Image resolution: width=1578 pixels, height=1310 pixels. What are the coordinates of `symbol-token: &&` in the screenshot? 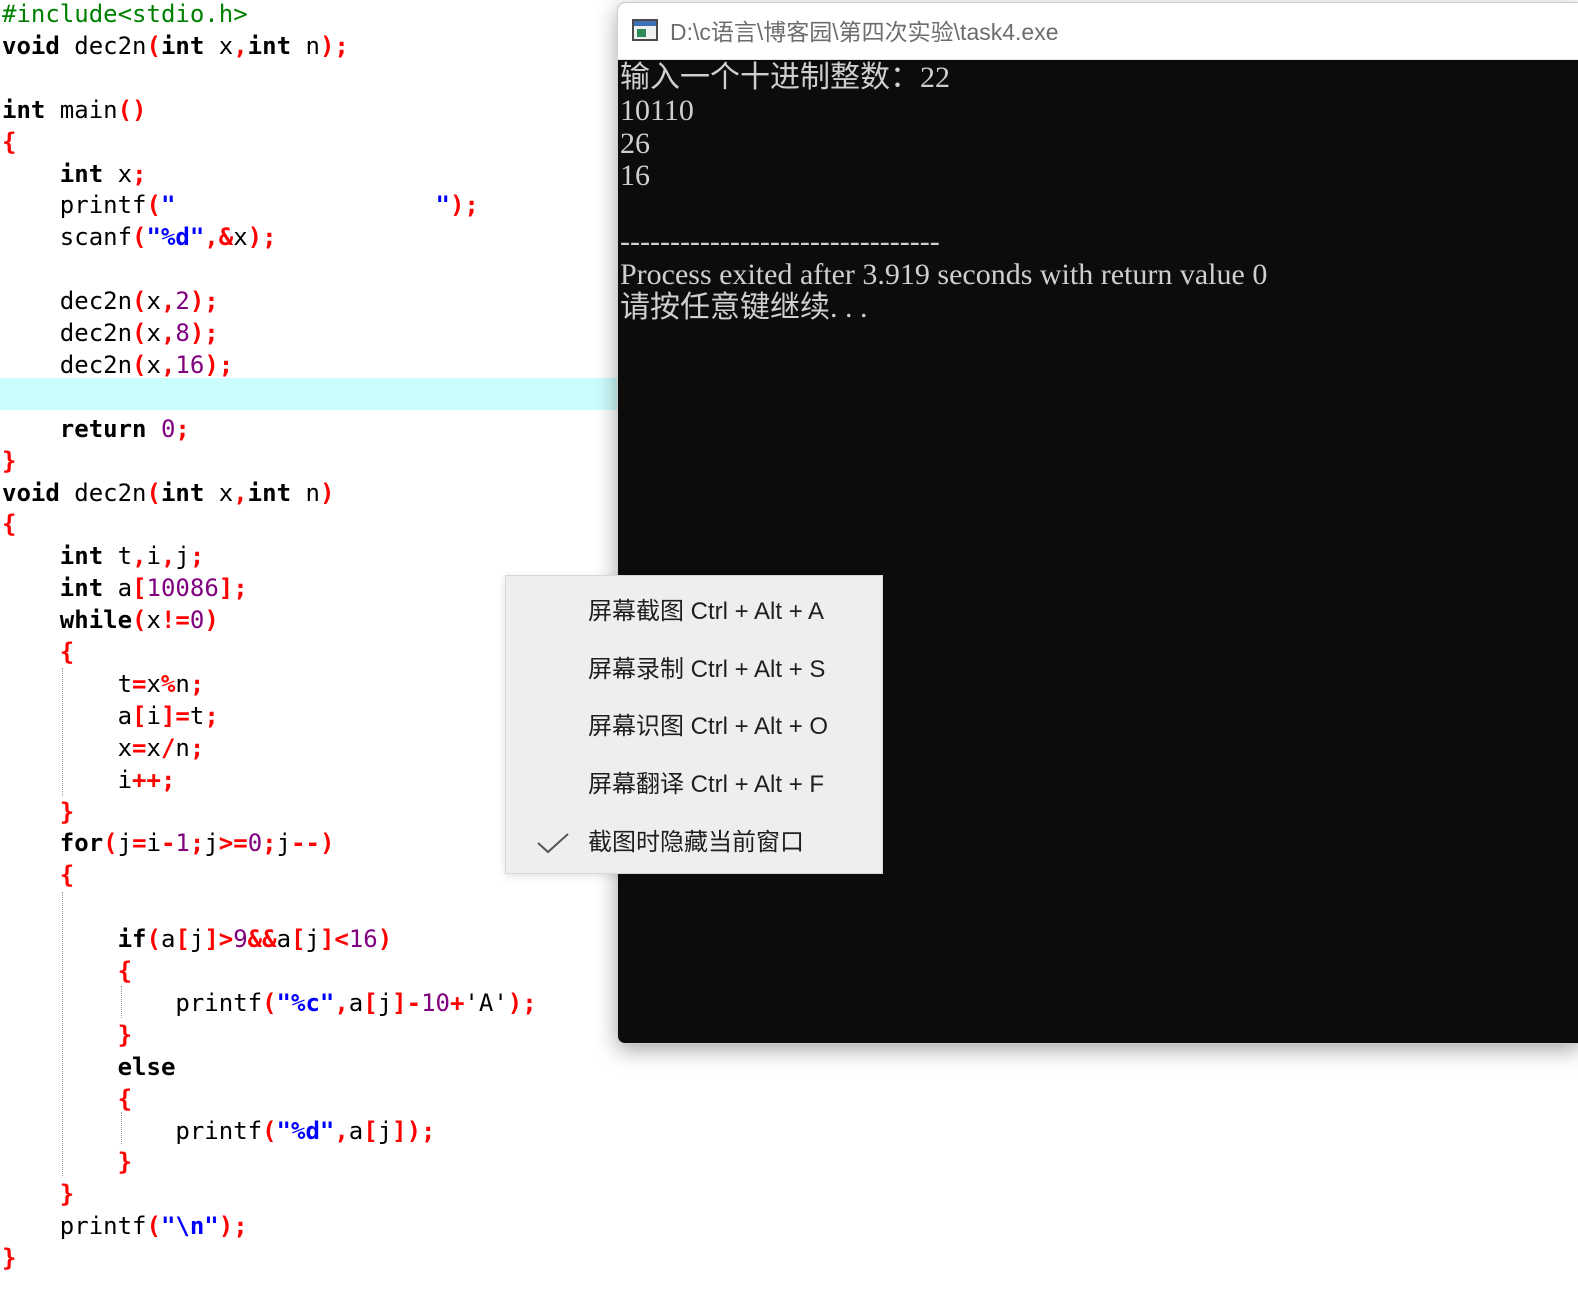 It's located at (262, 939).